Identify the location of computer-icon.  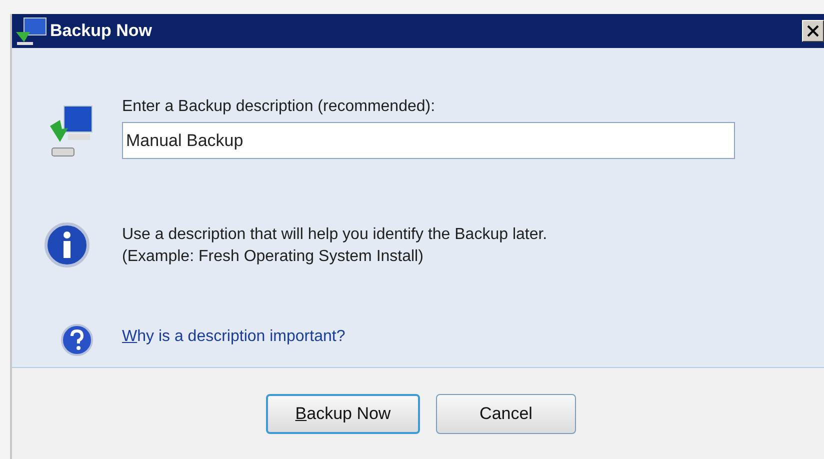
(31, 31).